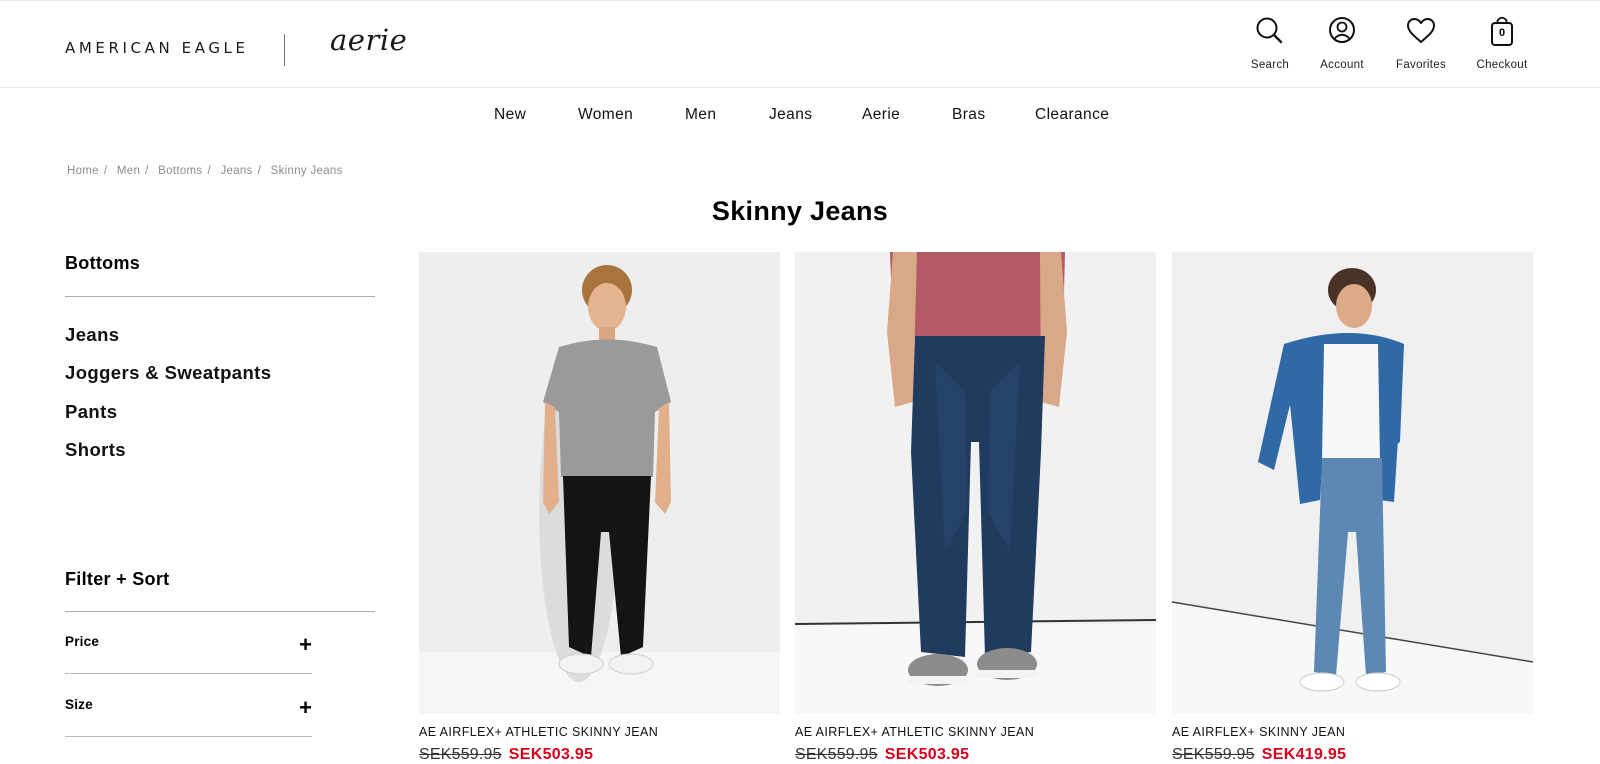 The width and height of the screenshot is (1600, 764). What do you see at coordinates (790, 115) in the screenshot?
I see `nav-jeans: Jeans` at bounding box center [790, 115].